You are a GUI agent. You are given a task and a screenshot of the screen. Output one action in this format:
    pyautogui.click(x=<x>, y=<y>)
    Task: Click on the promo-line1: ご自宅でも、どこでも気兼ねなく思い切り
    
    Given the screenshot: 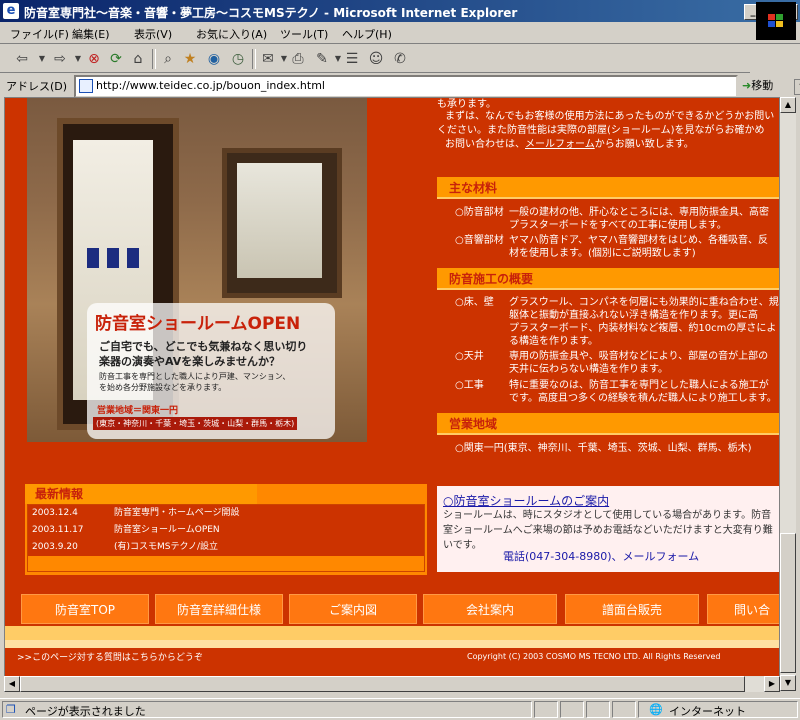 What is the action you would take?
    pyautogui.click(x=203, y=346)
    